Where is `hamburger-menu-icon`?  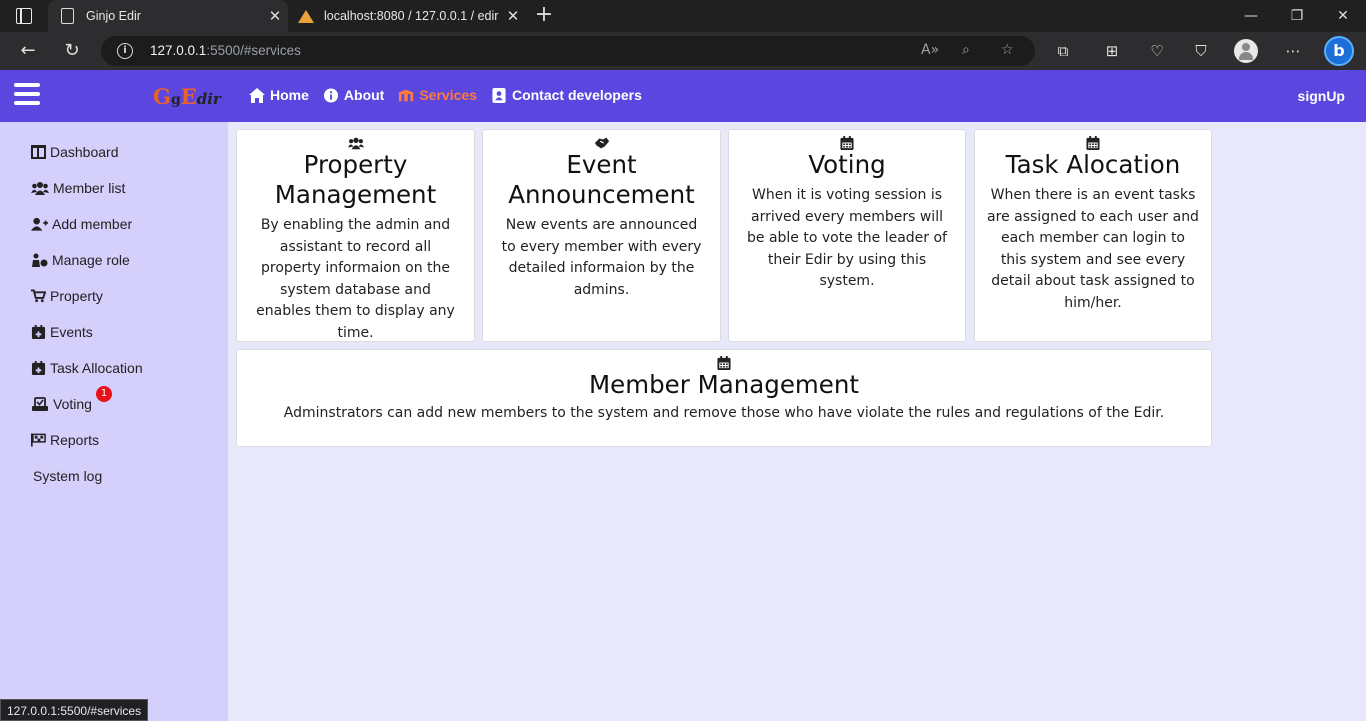 hamburger-menu-icon is located at coordinates (27, 94).